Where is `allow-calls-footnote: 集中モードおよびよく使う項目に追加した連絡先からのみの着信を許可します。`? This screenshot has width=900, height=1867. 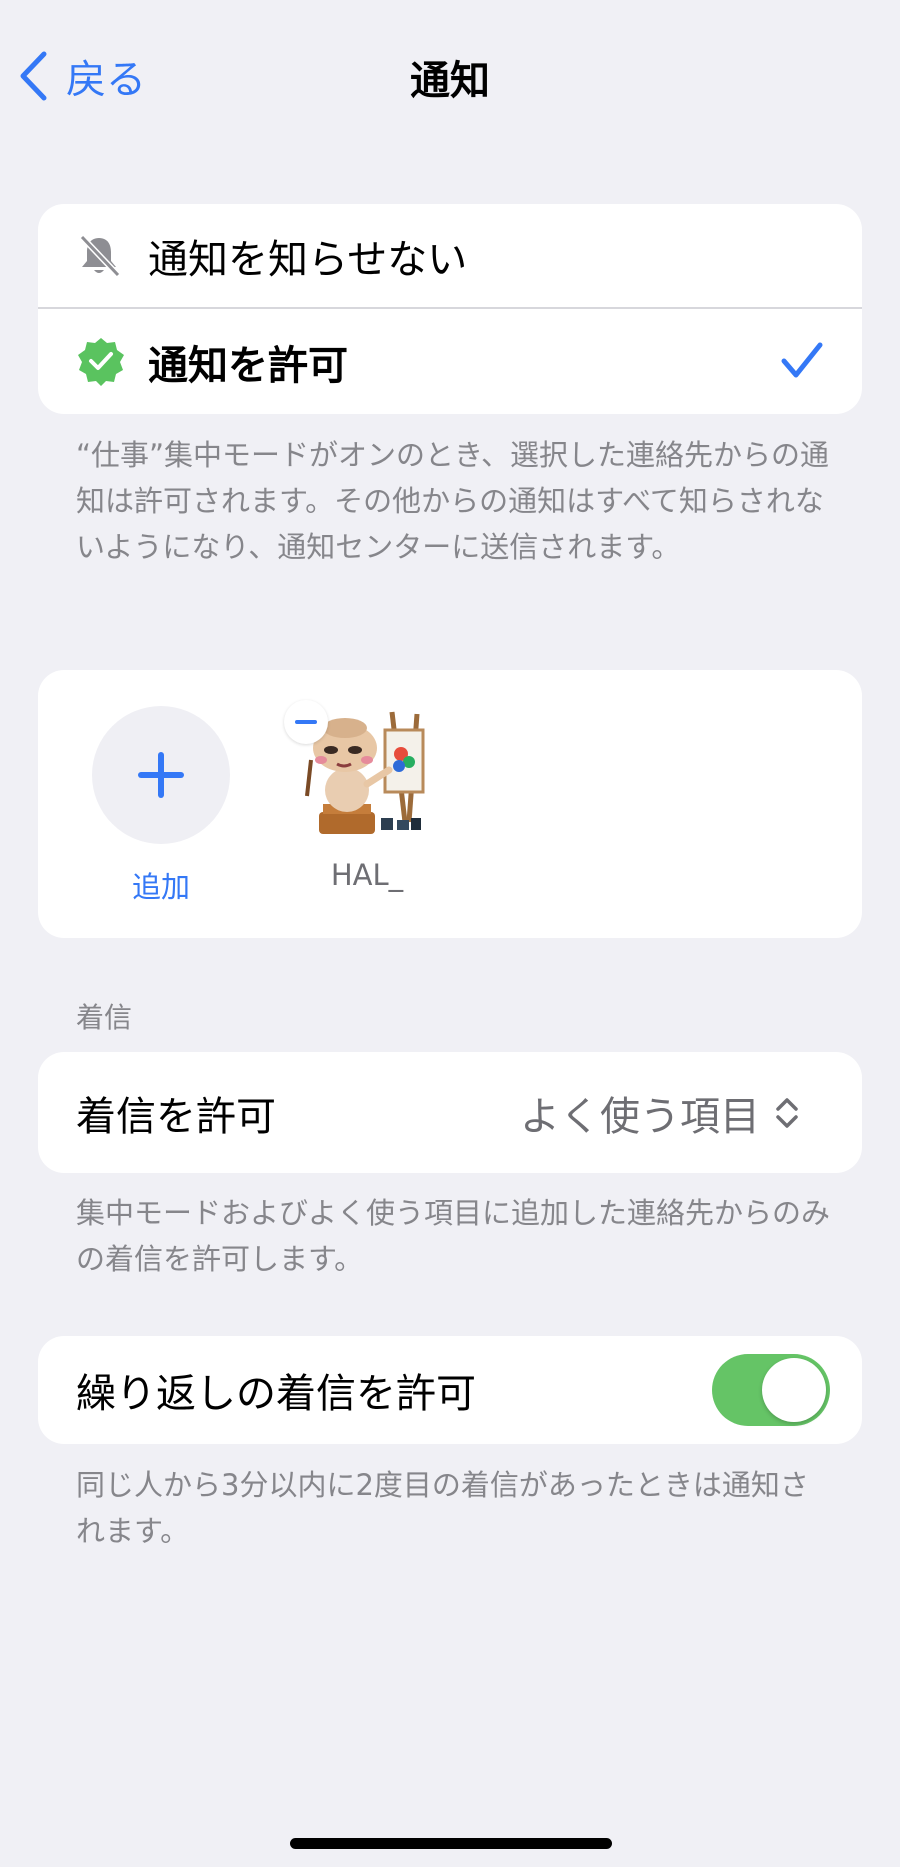 allow-calls-footnote: 集中モードおよびよく使う項目に追加した連絡先からのみの着信を許可します。 is located at coordinates (453, 1236).